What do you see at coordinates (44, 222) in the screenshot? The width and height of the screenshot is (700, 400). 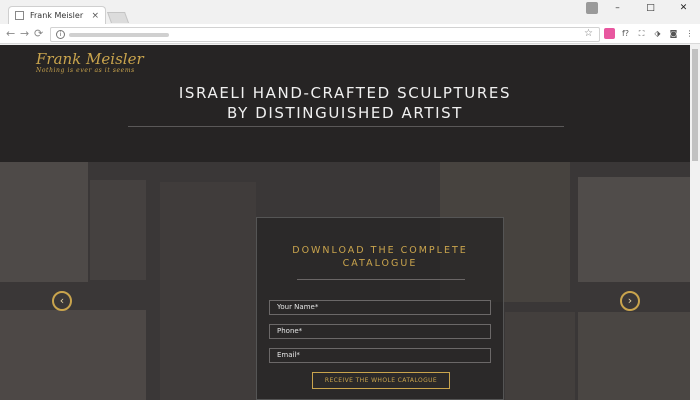 I see `sculpture-image-trumpeter` at bounding box center [44, 222].